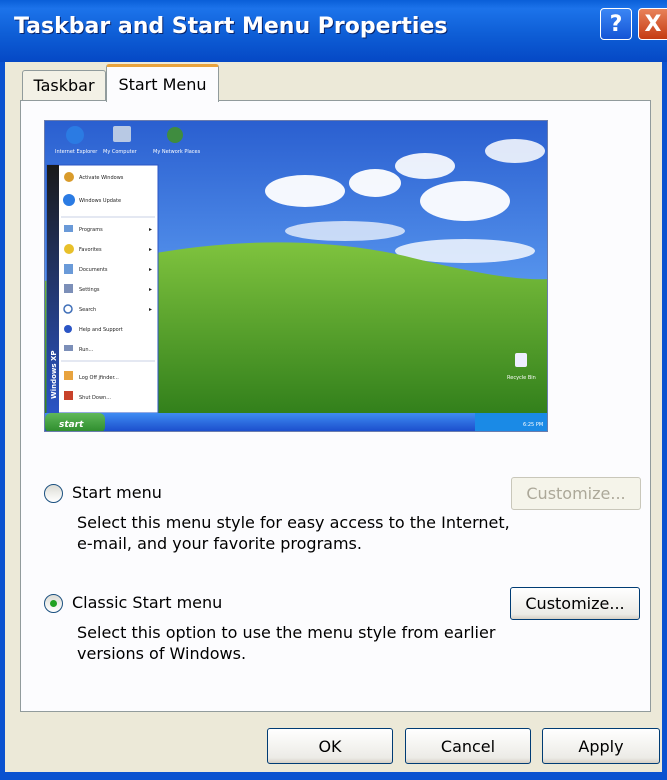  What do you see at coordinates (76, 152) in the screenshot?
I see `desktop-icon-label-ie: Internet Explorer` at bounding box center [76, 152].